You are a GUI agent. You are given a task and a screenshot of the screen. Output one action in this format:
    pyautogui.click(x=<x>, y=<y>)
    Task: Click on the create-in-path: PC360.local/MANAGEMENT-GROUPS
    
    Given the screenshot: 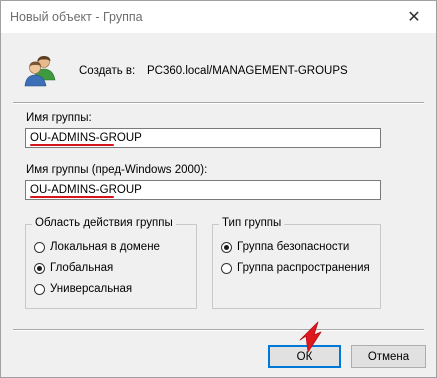 What is the action you would take?
    pyautogui.click(x=247, y=71)
    